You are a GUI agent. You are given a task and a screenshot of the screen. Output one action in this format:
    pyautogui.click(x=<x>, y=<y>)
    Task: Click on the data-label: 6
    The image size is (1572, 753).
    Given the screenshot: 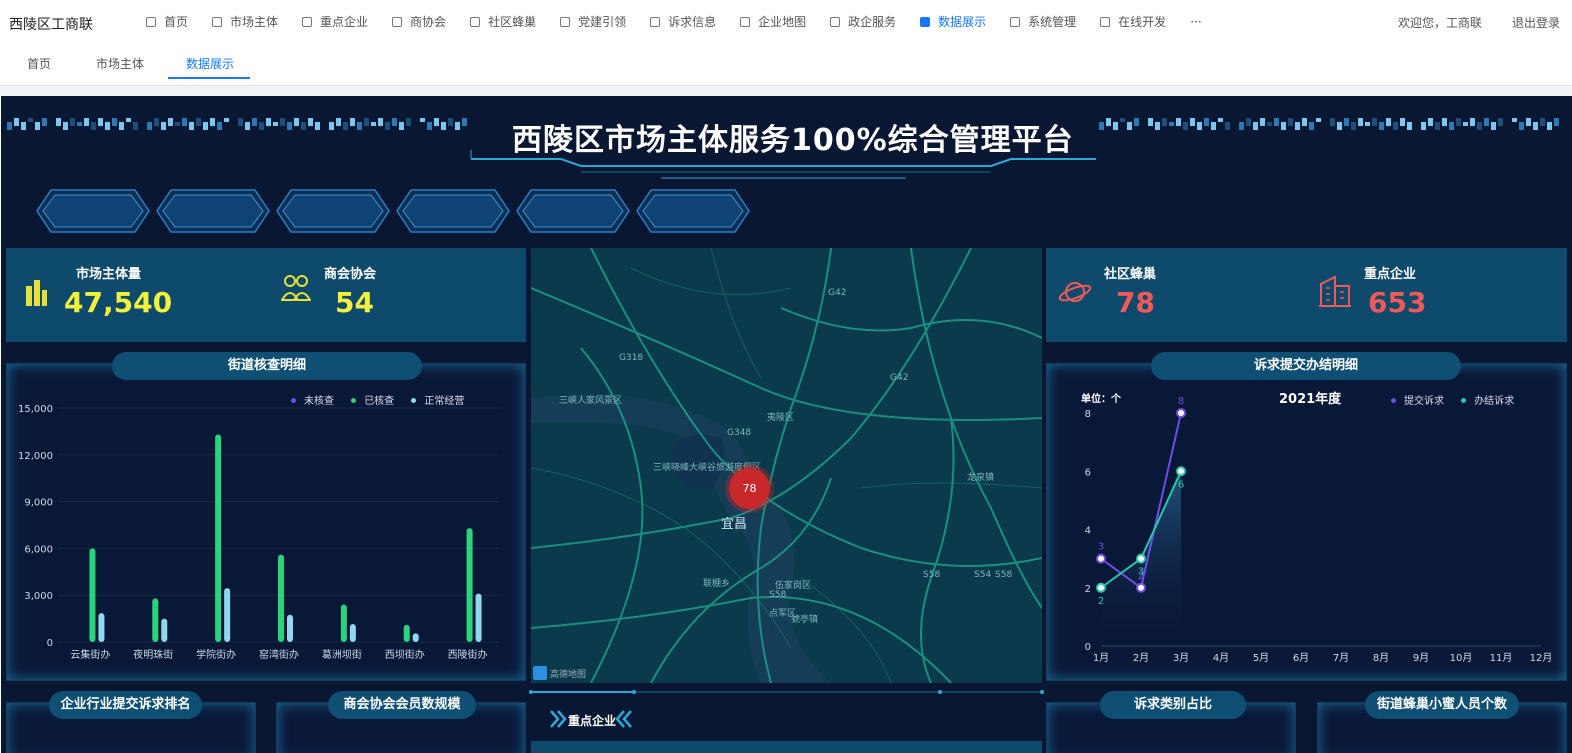 What is the action you would take?
    pyautogui.click(x=1181, y=484)
    